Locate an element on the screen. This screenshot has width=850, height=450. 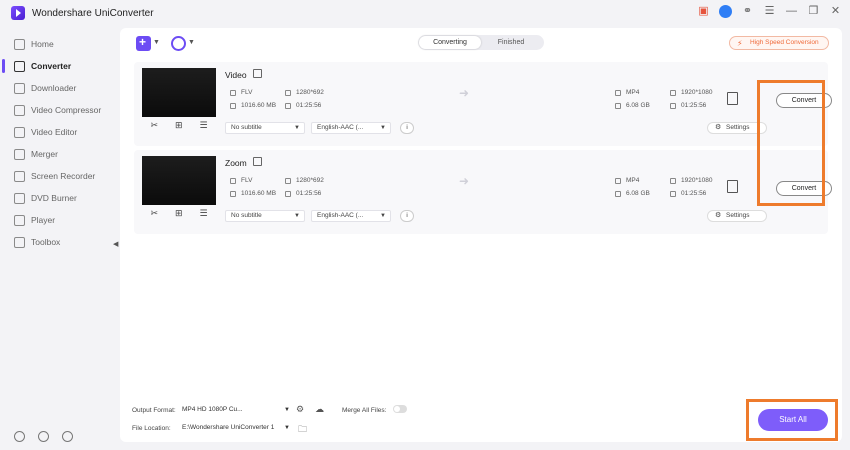
close-icon: ✕ is located at coordinates (835, 11).